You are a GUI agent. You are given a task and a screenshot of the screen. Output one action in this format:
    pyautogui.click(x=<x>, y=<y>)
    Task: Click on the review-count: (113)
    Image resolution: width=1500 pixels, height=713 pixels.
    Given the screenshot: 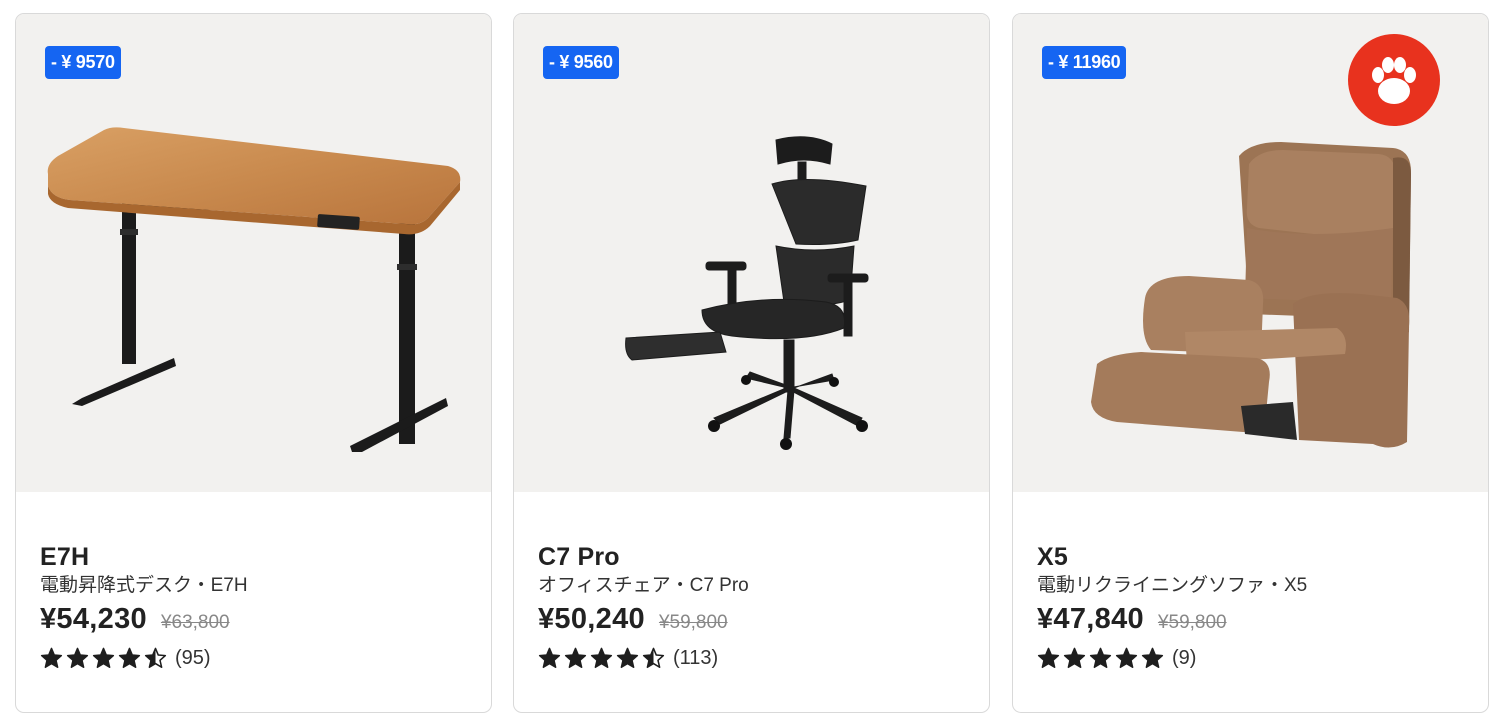 What is the action you would take?
    pyautogui.click(x=696, y=657)
    